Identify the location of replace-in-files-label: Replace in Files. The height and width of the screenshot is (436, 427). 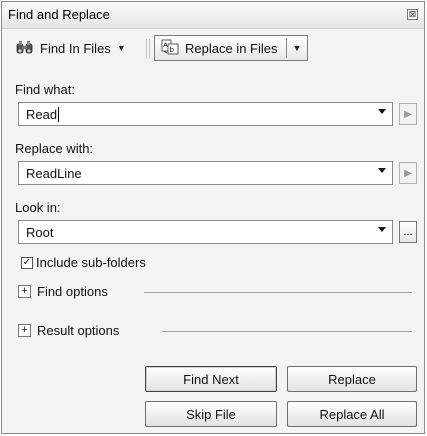
(231, 48).